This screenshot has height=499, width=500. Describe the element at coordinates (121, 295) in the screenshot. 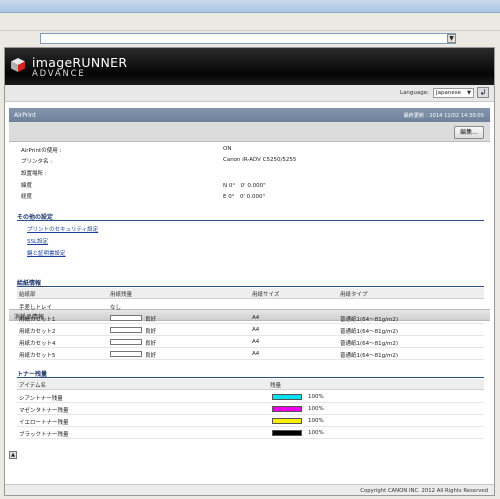

I see `col-header-level: 用紙残量` at that location.